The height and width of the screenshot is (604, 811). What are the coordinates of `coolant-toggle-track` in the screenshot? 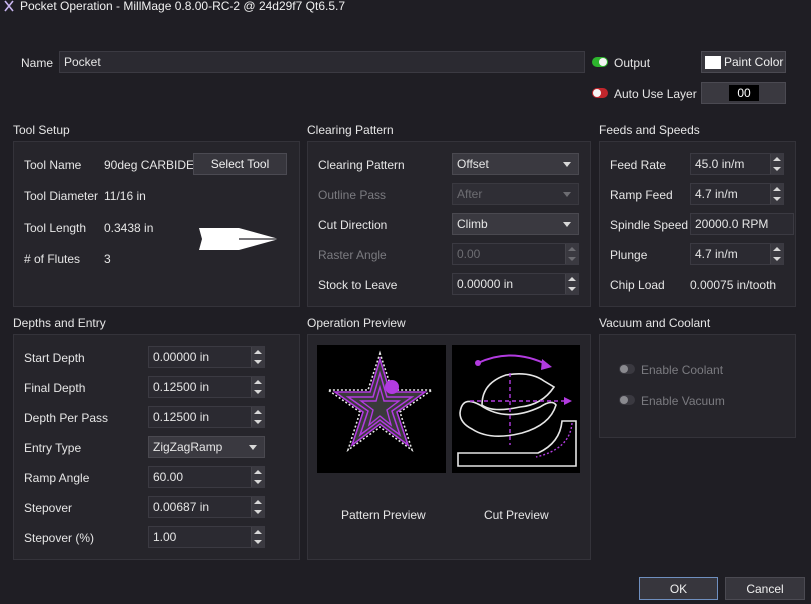 It's located at (627, 369).